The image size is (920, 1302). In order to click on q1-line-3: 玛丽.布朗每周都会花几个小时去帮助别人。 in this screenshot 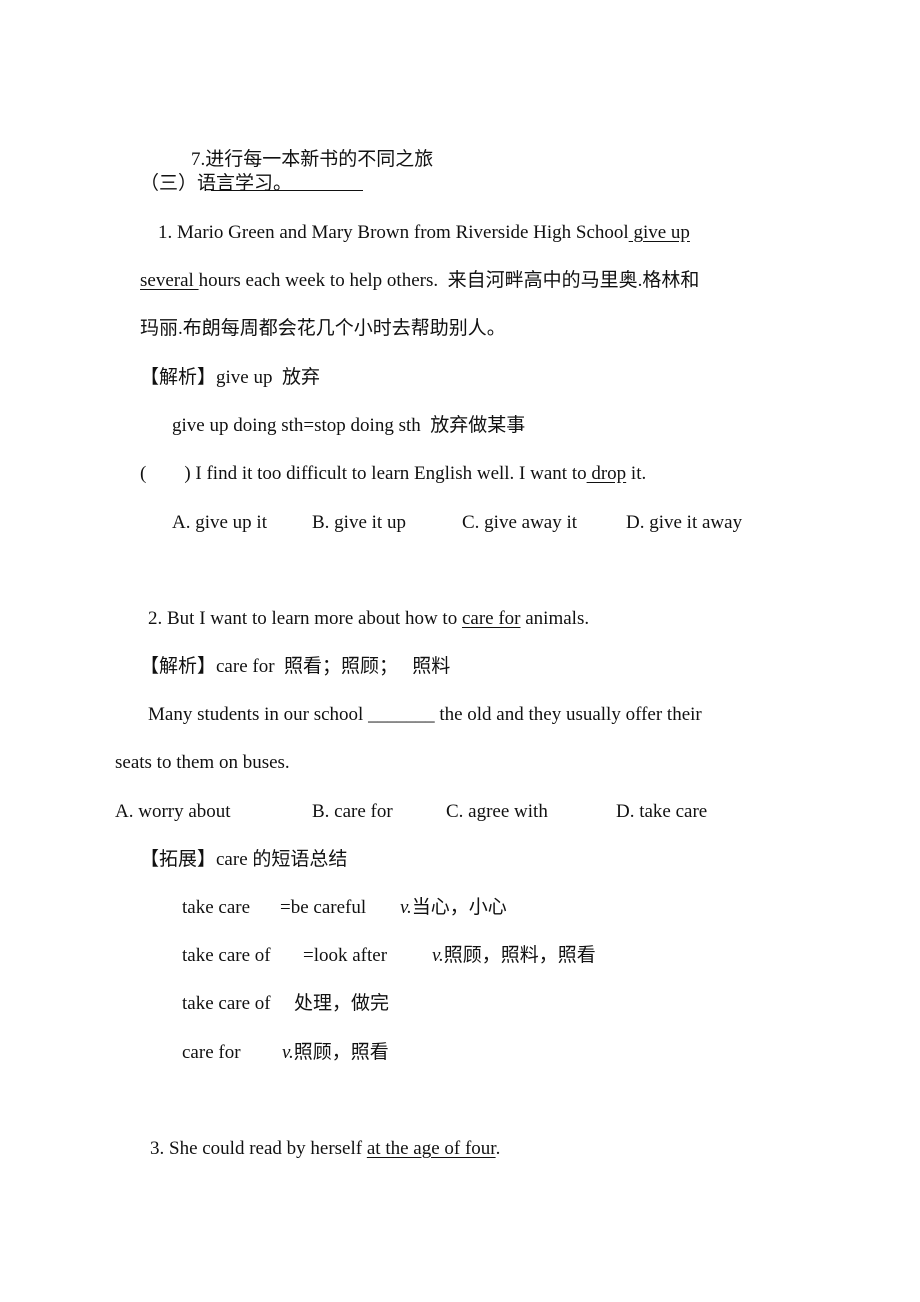, I will do `click(323, 328)`.